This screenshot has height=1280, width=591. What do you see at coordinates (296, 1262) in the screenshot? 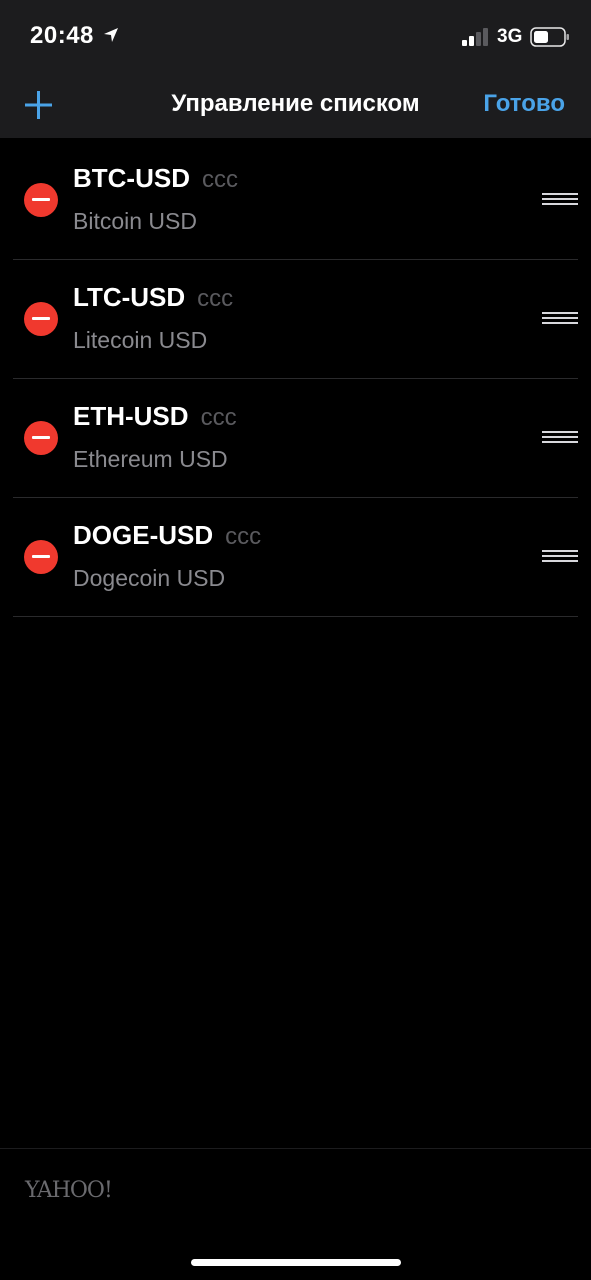
I see `home-indicator` at bounding box center [296, 1262].